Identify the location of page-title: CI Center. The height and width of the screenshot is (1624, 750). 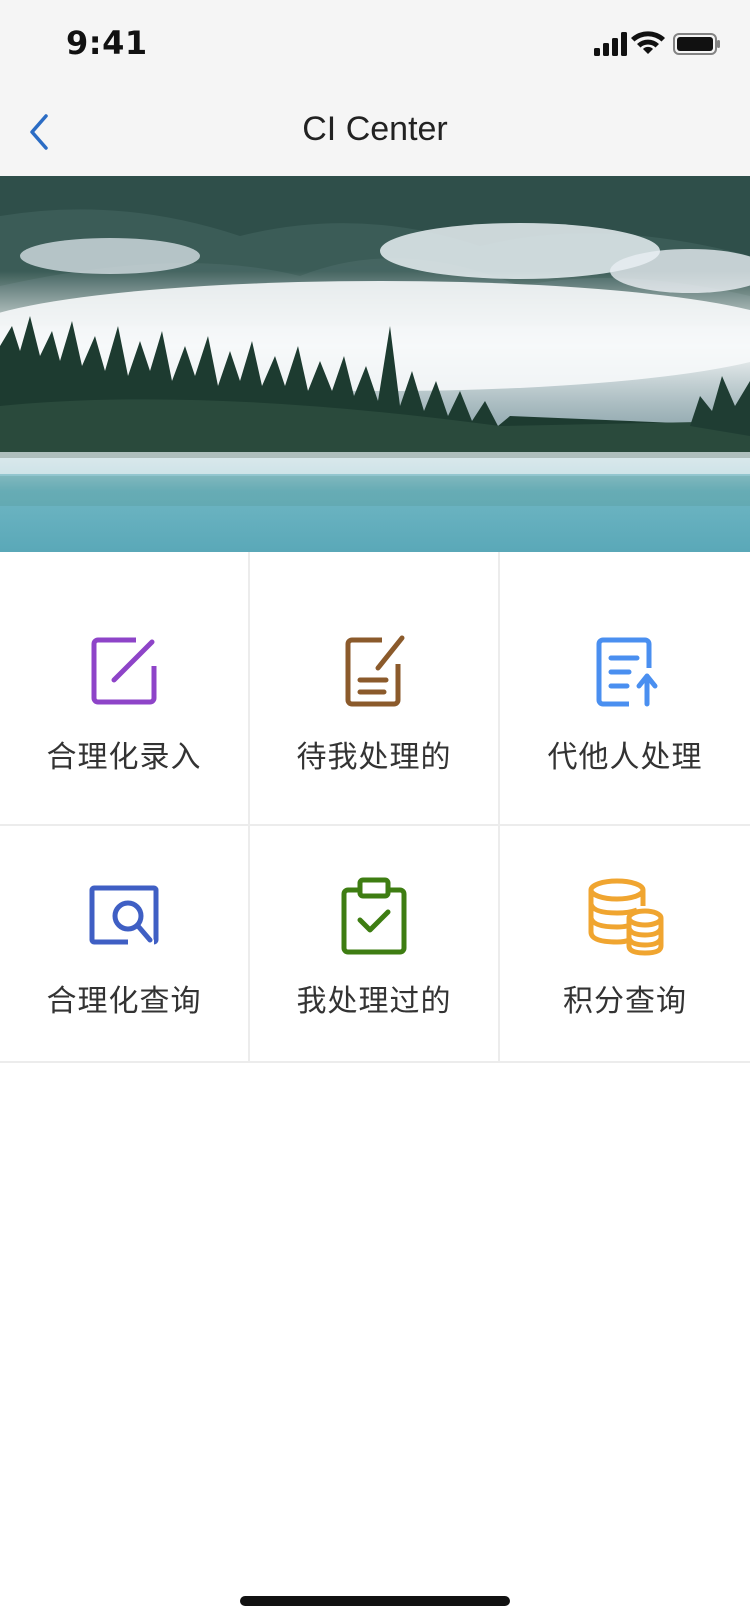
(375, 129).